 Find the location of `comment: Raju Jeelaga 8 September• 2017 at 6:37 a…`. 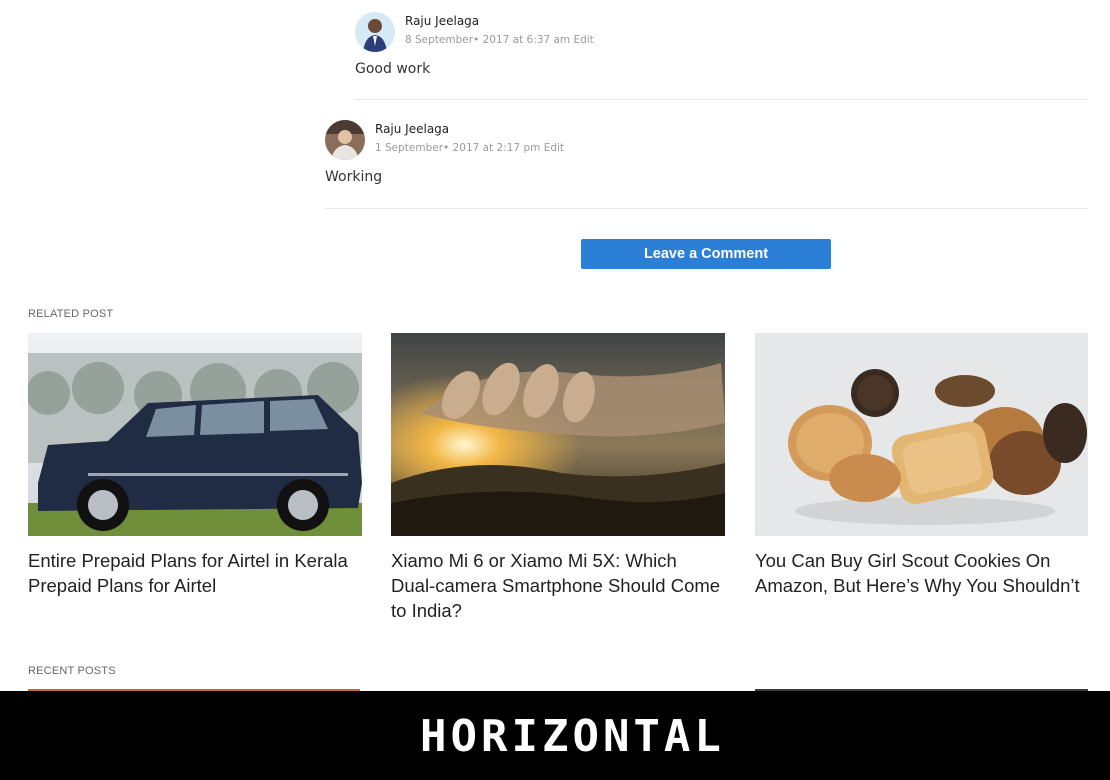

comment: Raju Jeelaga 8 September• 2017 at 6:37 a… is located at coordinates (721, 56).